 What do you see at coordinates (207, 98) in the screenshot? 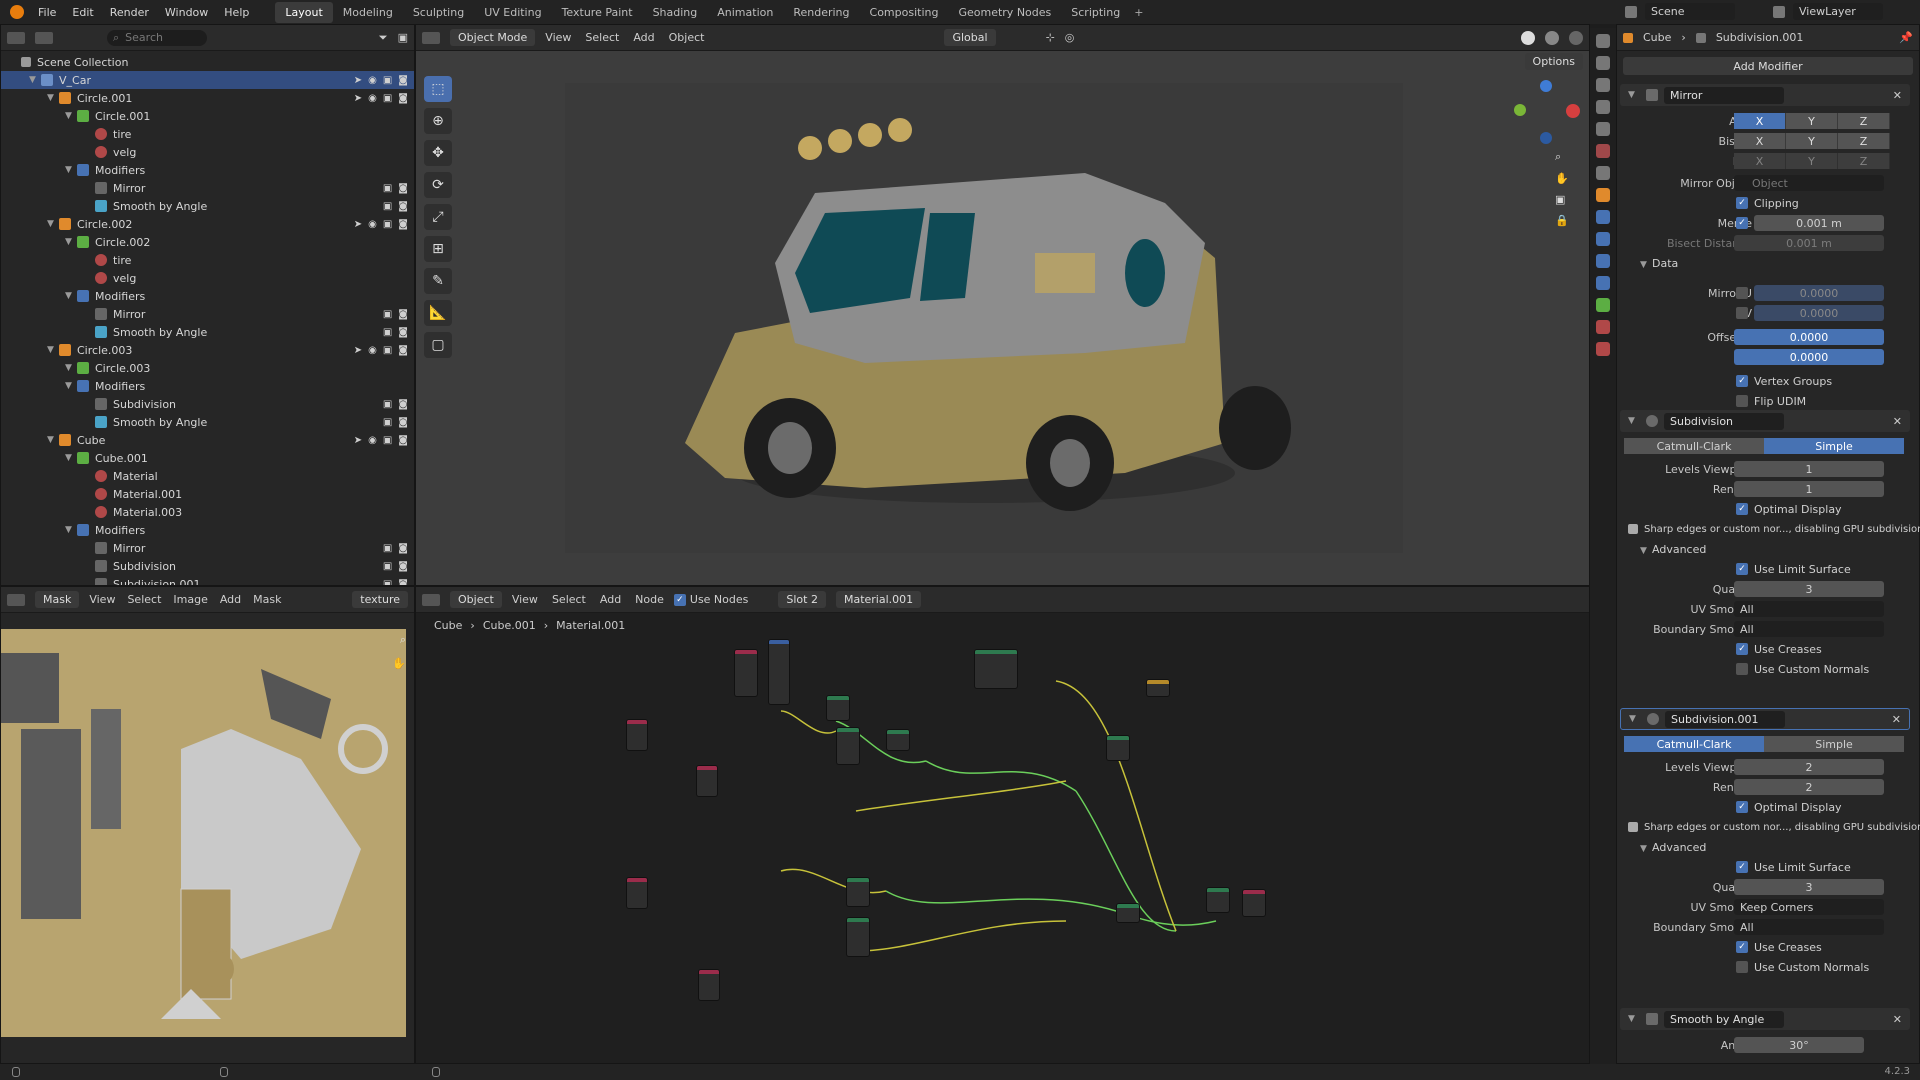
I see `outliner-row: ▼ Circle.001 ➤ ◉ ▣ ◙` at bounding box center [207, 98].